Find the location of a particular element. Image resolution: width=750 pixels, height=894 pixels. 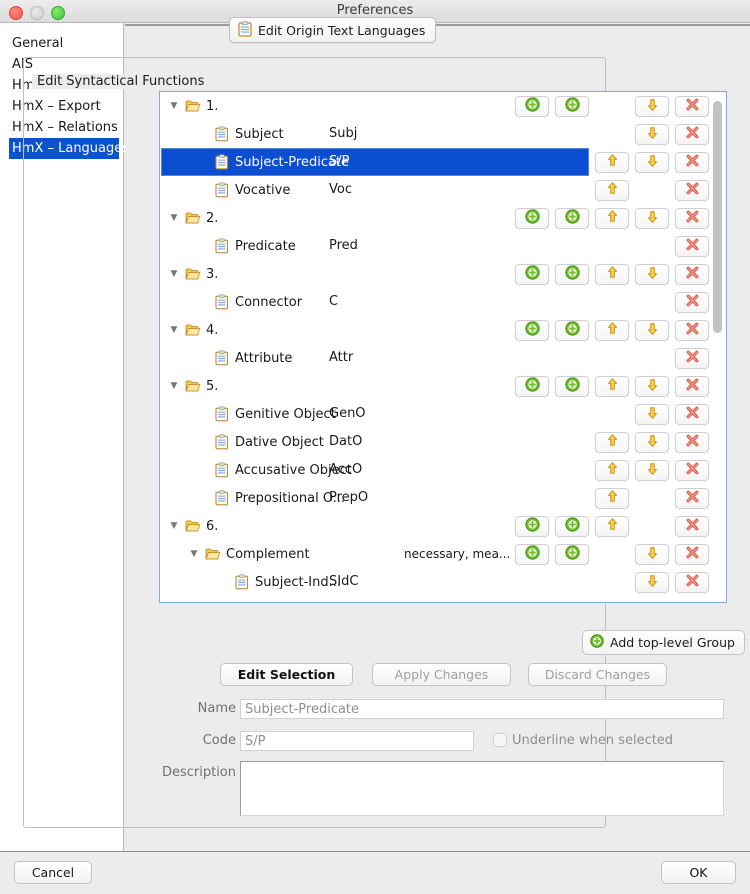

tree-row: ▼ 3. is located at coordinates (436, 274).